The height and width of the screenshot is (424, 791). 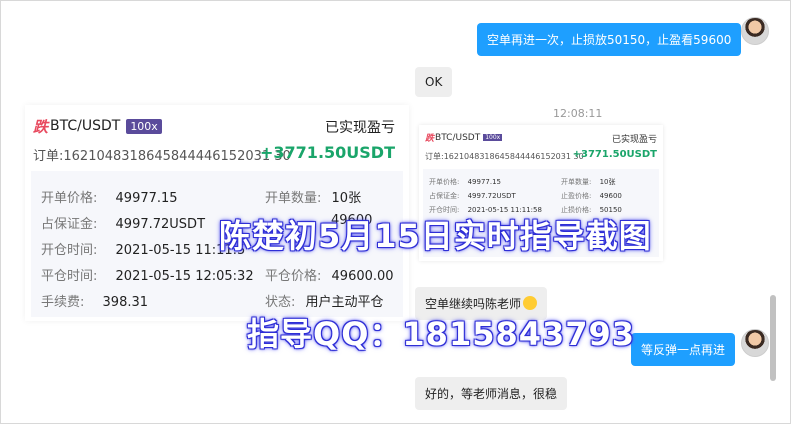 I want to click on margin-row: 占保证金: 4997.72USDT, so click(x=123, y=222).